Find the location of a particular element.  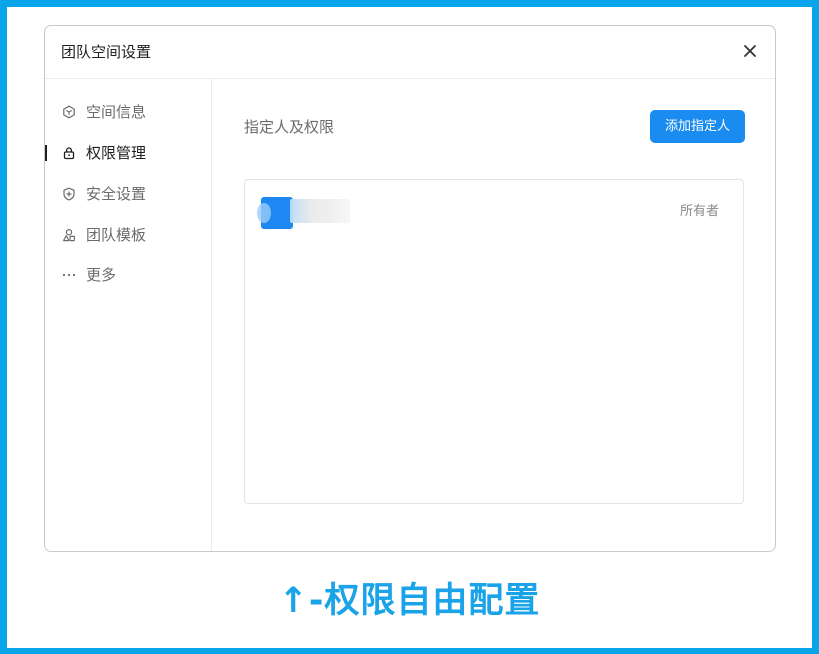

section-title: 指定人及权限 is located at coordinates (289, 127).